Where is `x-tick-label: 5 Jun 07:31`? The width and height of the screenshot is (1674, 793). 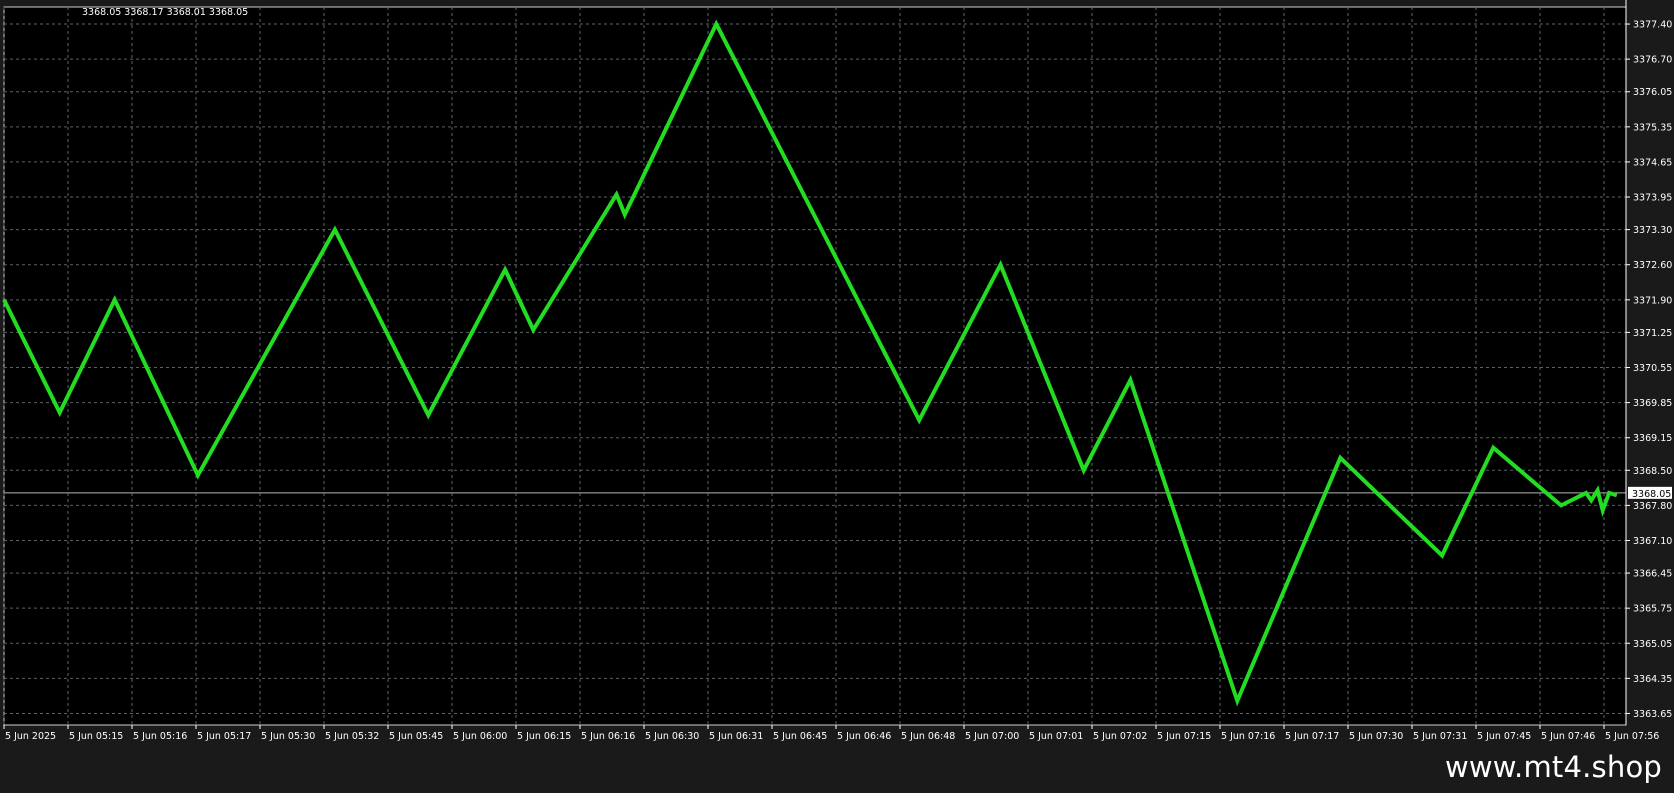 x-tick-label: 5 Jun 07:31 is located at coordinates (1440, 736).